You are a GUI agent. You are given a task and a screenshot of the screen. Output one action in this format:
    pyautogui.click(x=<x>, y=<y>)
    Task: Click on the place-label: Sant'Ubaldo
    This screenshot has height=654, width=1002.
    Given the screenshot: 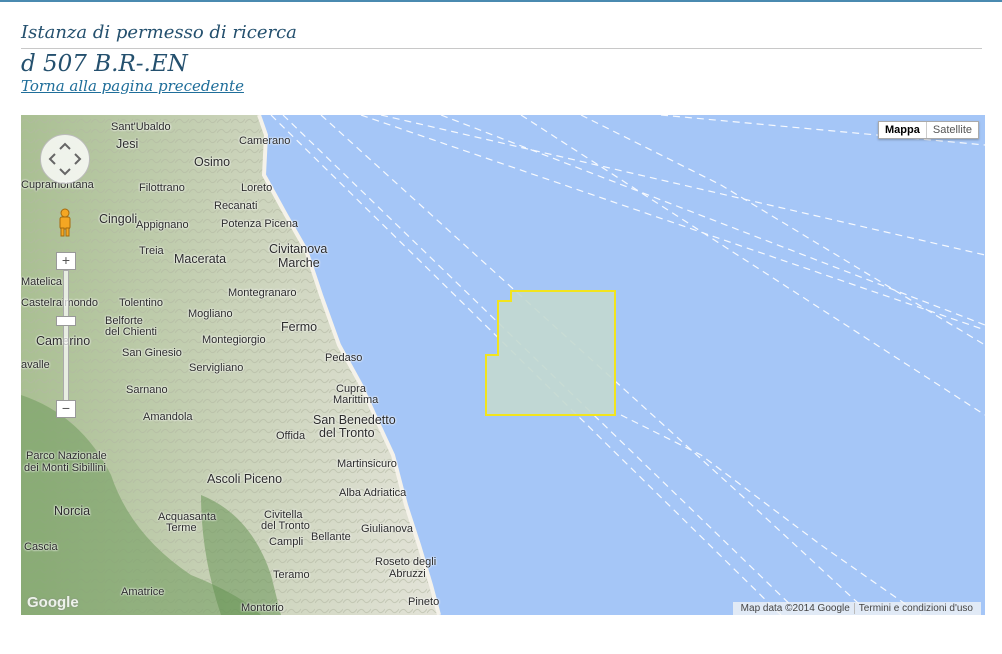 What is the action you would take?
    pyautogui.click(x=141, y=127)
    